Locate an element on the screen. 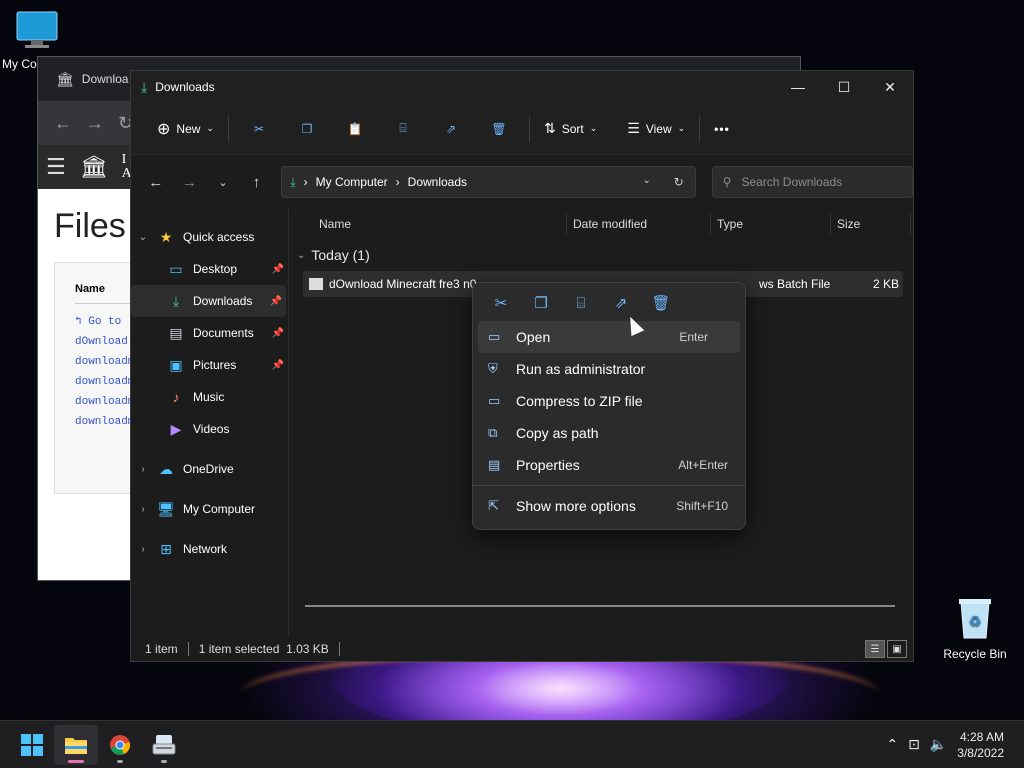  column-headers: Name Date modified Type Size is located at coordinates (601, 224).